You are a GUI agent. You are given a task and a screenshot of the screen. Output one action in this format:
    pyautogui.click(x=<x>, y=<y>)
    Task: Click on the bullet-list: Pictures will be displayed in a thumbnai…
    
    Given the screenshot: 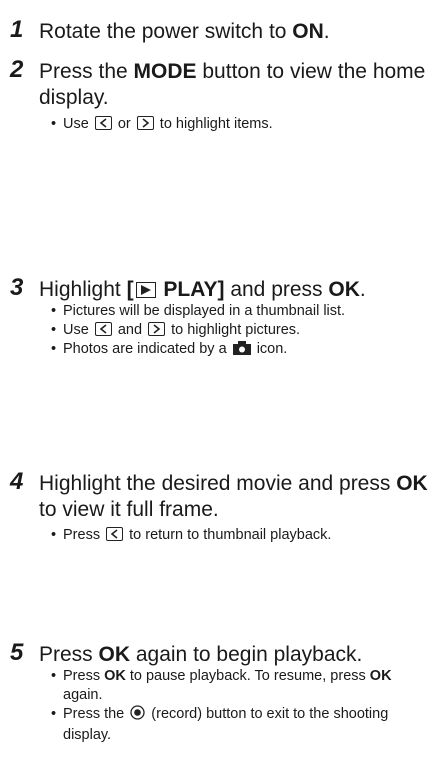 What is the action you would take?
    pyautogui.click(x=242, y=331)
    